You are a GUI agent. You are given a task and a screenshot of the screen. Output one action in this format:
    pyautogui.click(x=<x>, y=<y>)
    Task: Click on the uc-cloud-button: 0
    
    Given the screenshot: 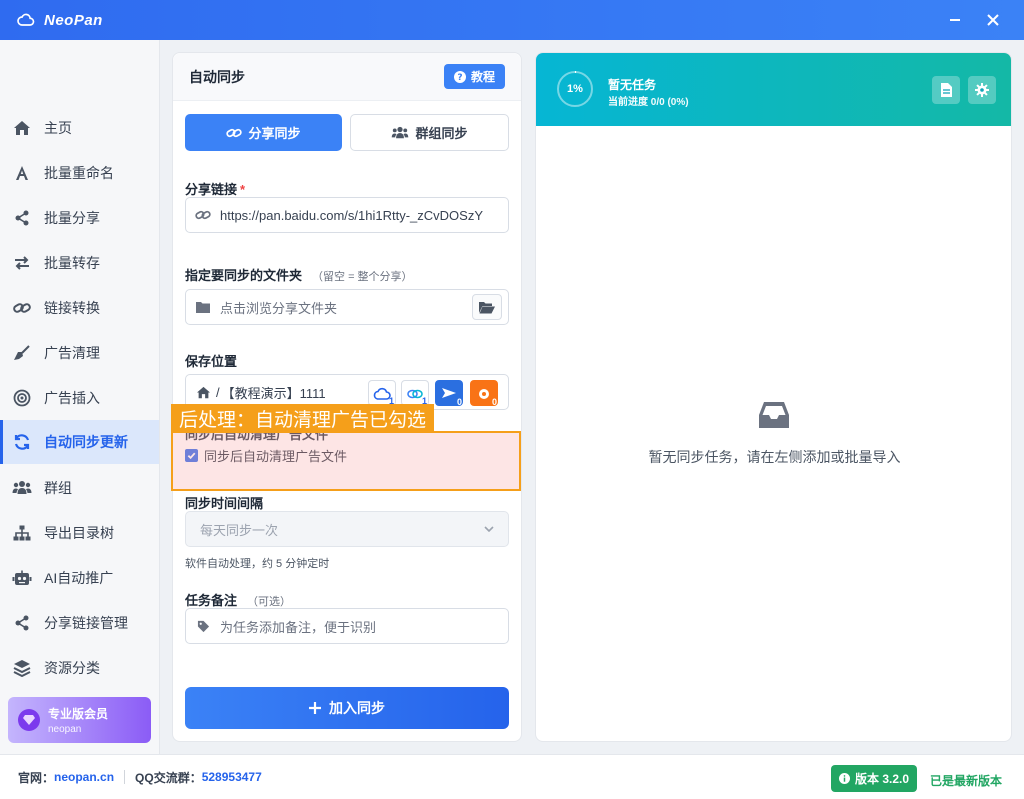 What is the action you would take?
    pyautogui.click(x=484, y=393)
    